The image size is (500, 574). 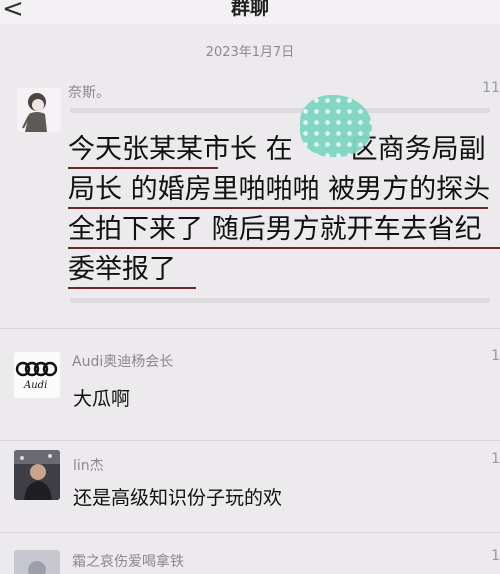 What do you see at coordinates (418, 149) in the screenshot?
I see `message-line: 区商务局副` at bounding box center [418, 149].